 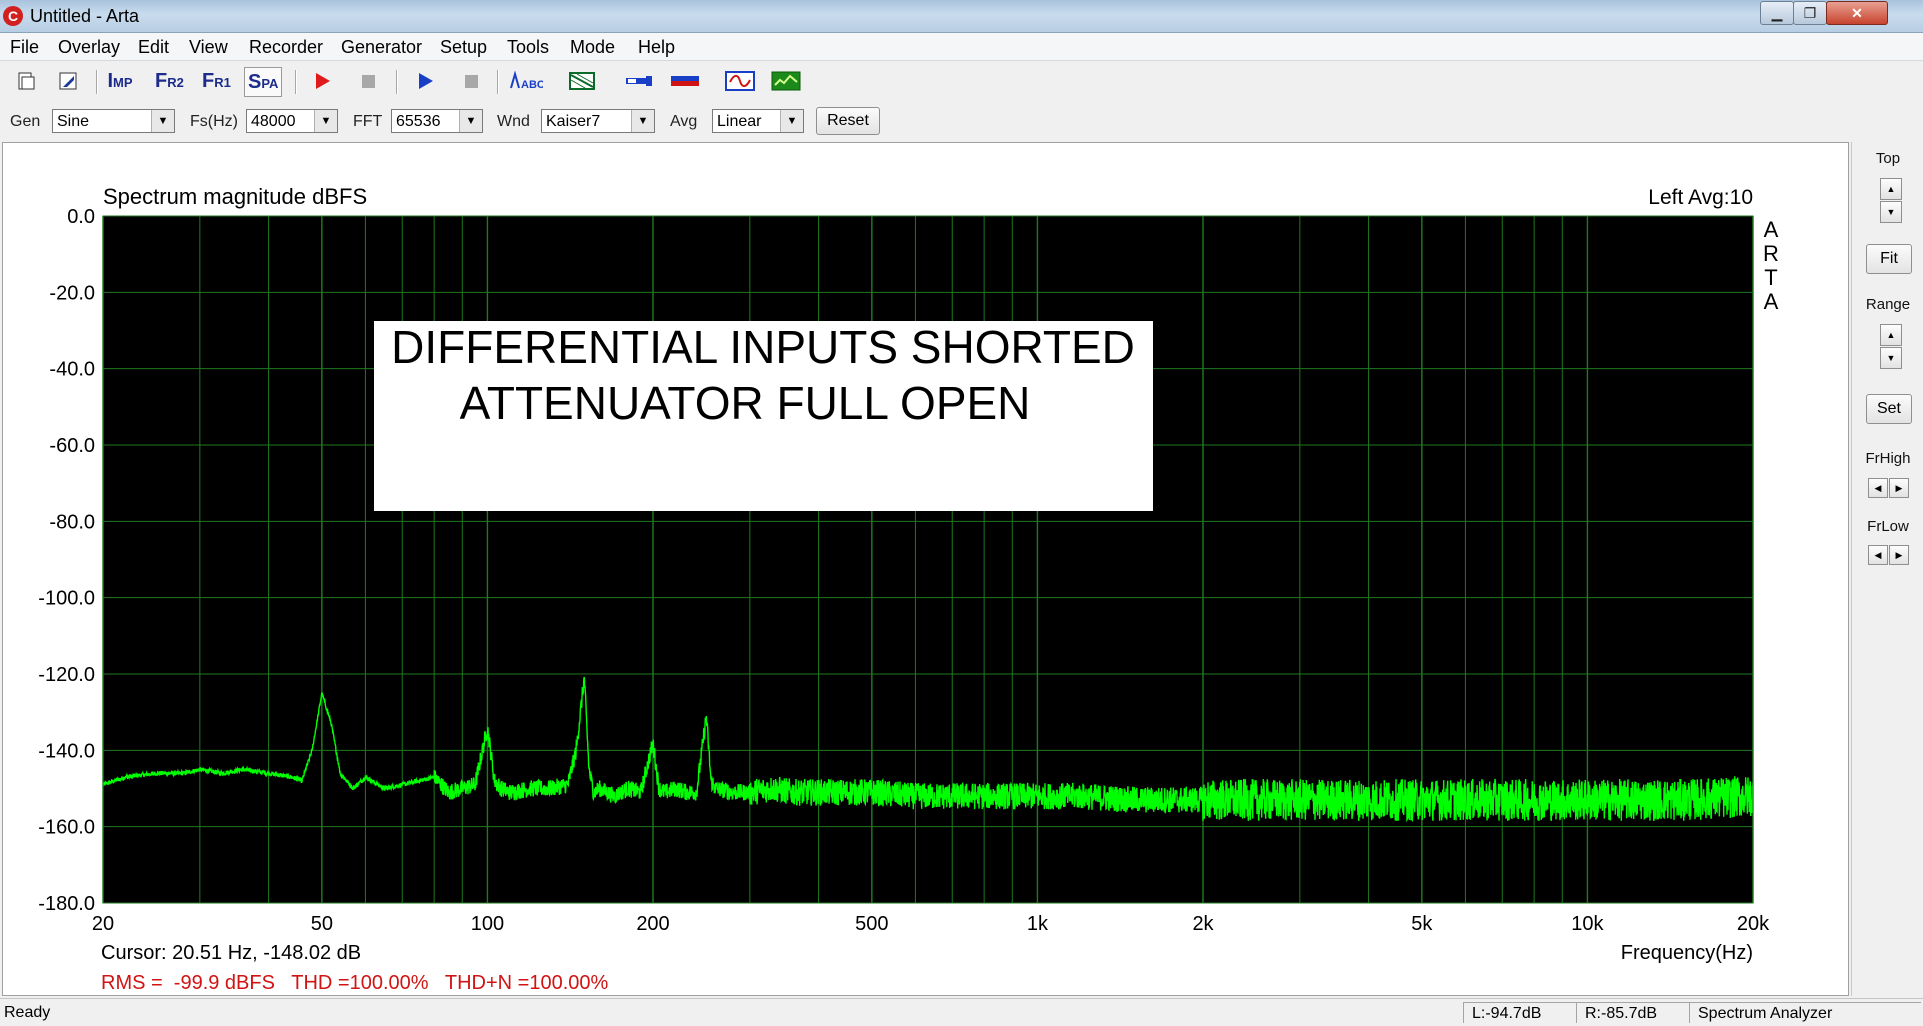 What do you see at coordinates (1891, 335) in the screenshot?
I see `range-up-button: ▲` at bounding box center [1891, 335].